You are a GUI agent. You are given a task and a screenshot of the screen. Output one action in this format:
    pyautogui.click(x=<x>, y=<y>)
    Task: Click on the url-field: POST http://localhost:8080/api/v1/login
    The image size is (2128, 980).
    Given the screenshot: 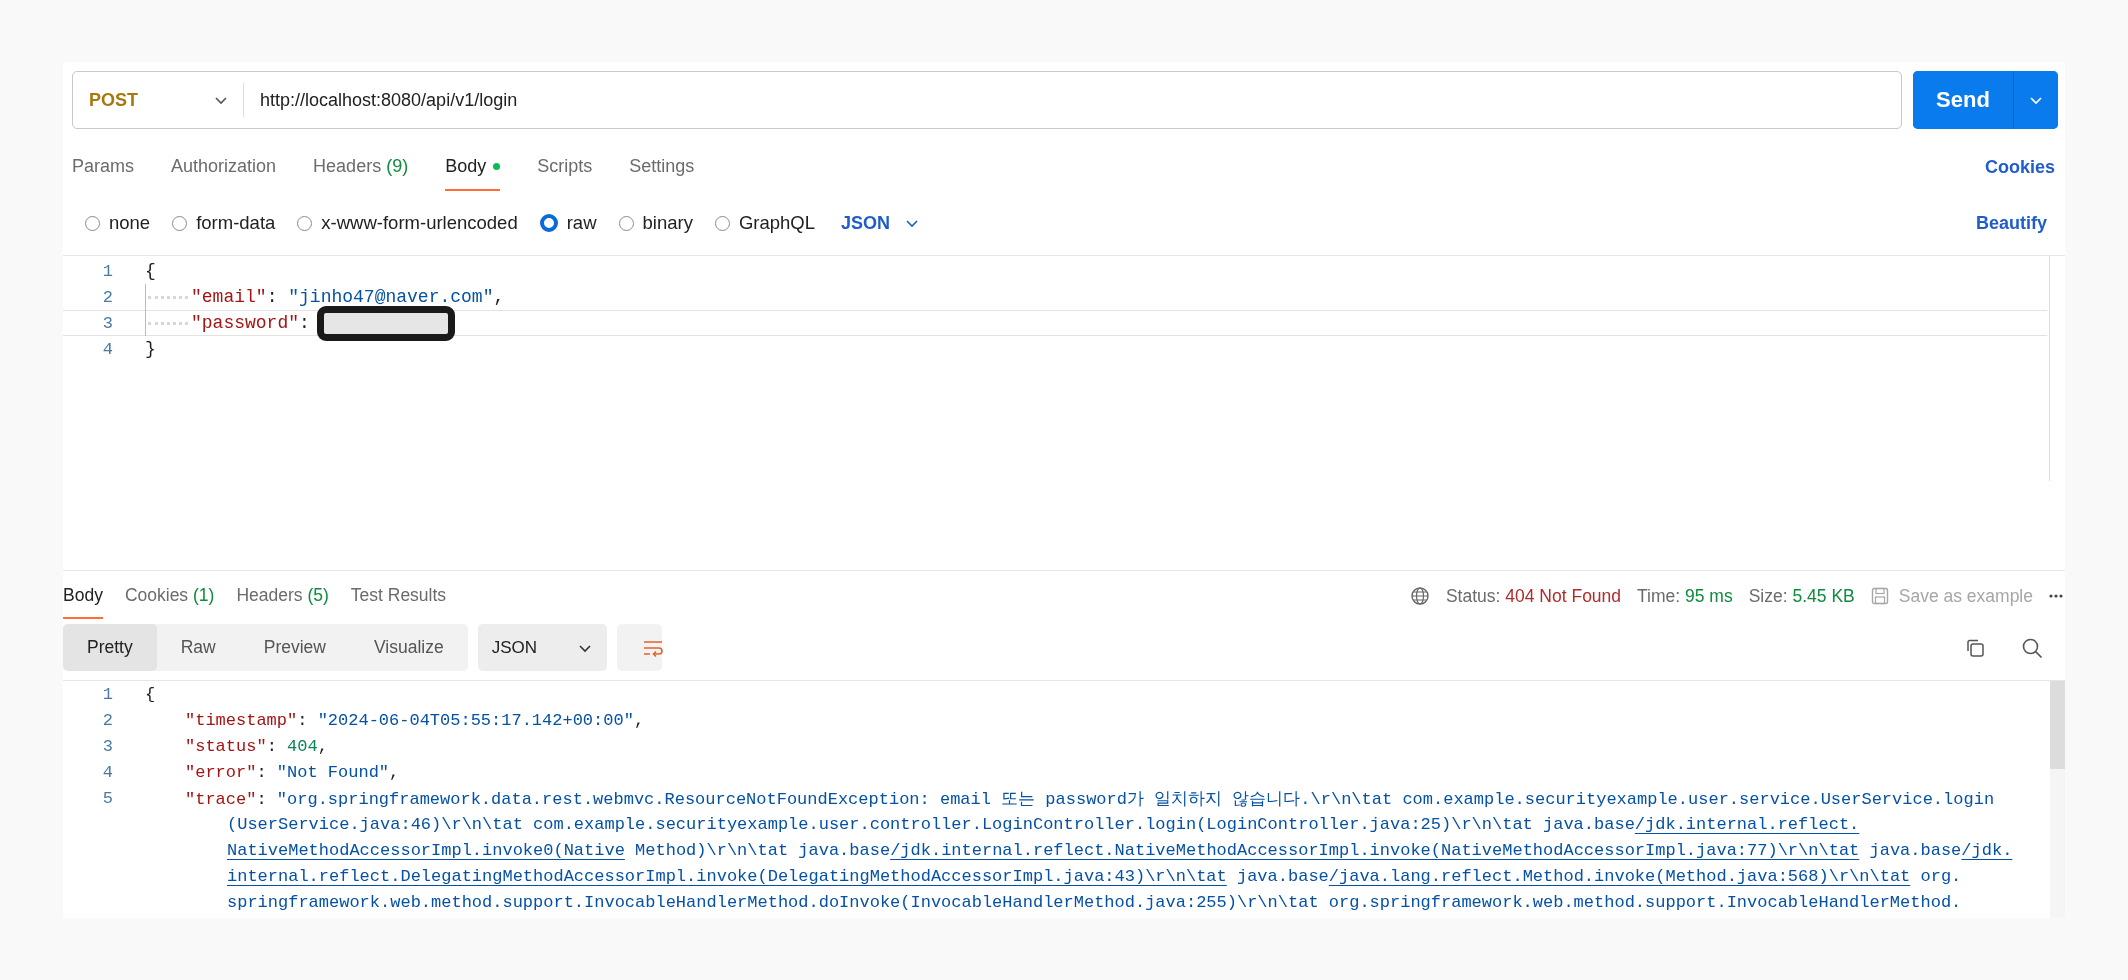 What is the action you would take?
    pyautogui.click(x=987, y=100)
    